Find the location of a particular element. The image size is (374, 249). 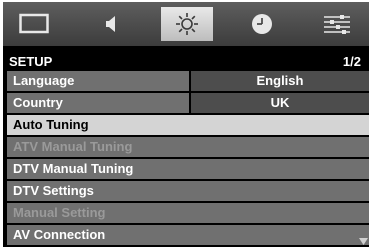

tab-timer is located at coordinates (262, 24).